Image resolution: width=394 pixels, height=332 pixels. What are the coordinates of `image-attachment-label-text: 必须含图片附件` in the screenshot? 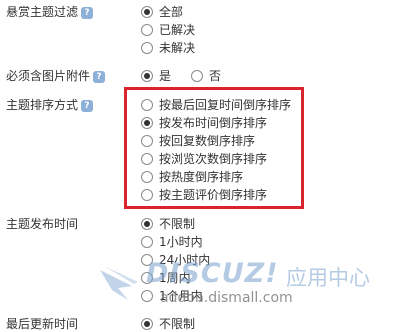 It's located at (48, 76).